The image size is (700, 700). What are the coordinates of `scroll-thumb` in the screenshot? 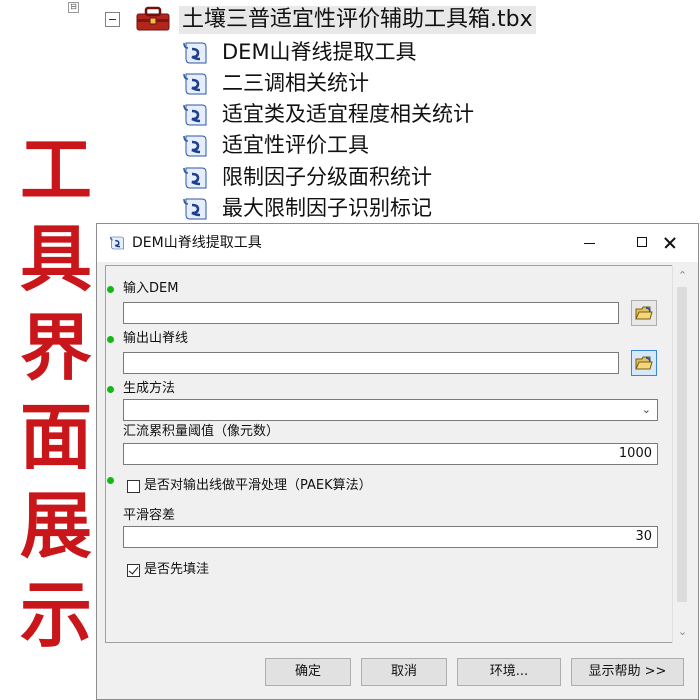 It's located at (682, 444).